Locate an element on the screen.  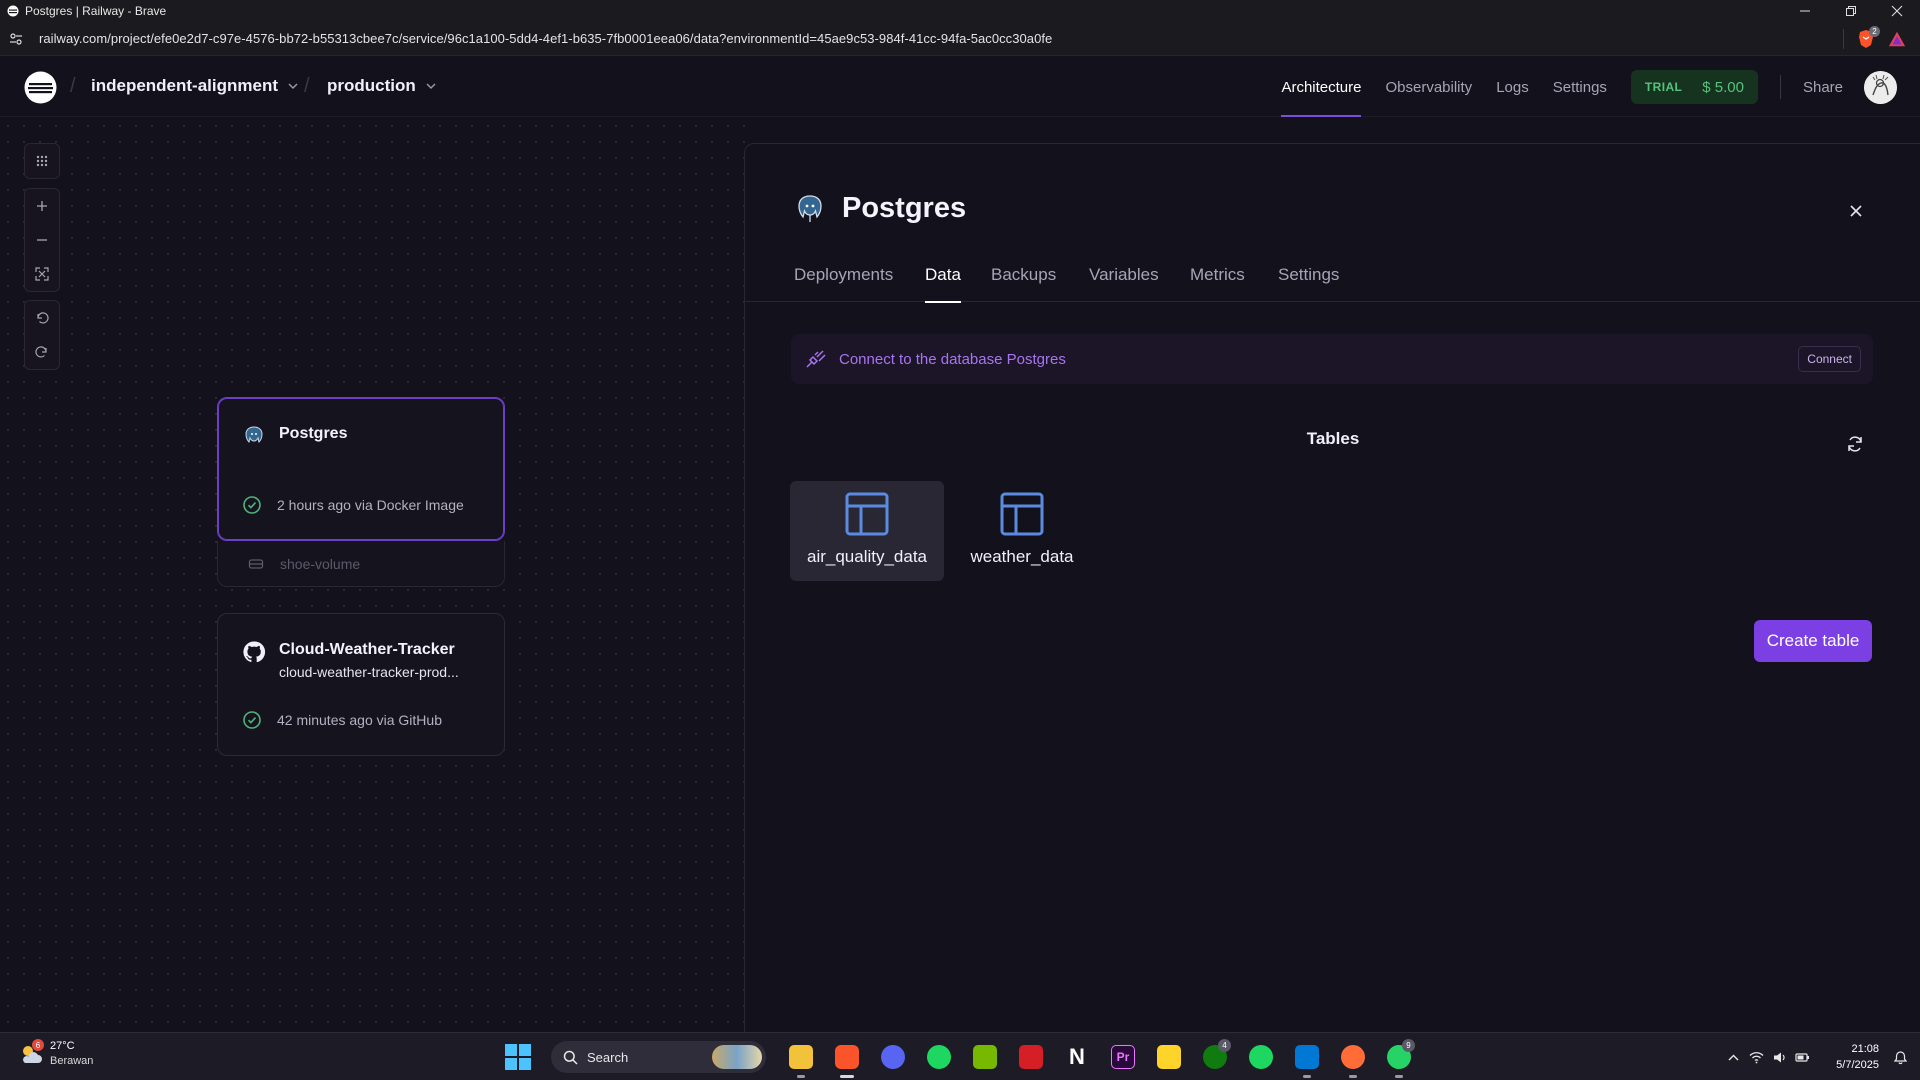
close-panel-icon is located at coordinates (1856, 211).